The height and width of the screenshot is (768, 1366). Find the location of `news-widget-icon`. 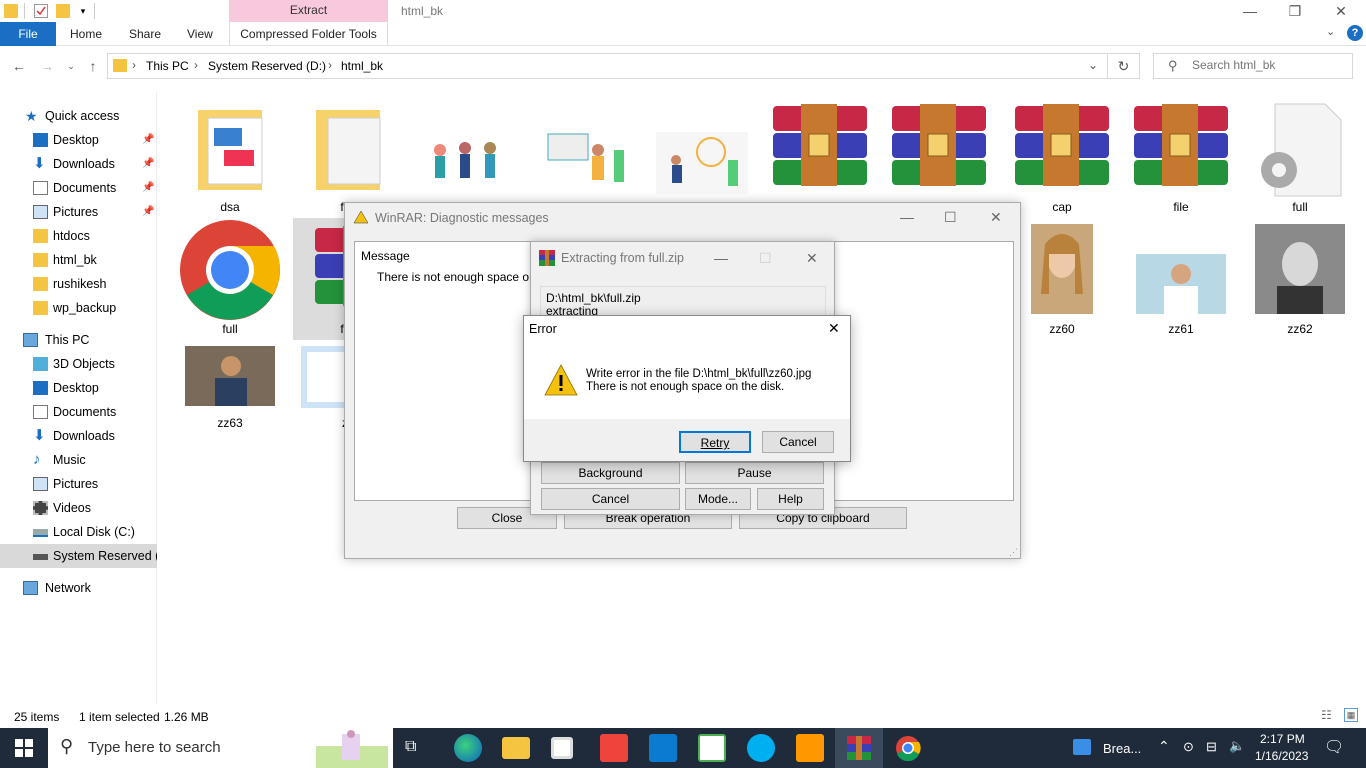

news-widget-icon is located at coordinates (1082, 747).